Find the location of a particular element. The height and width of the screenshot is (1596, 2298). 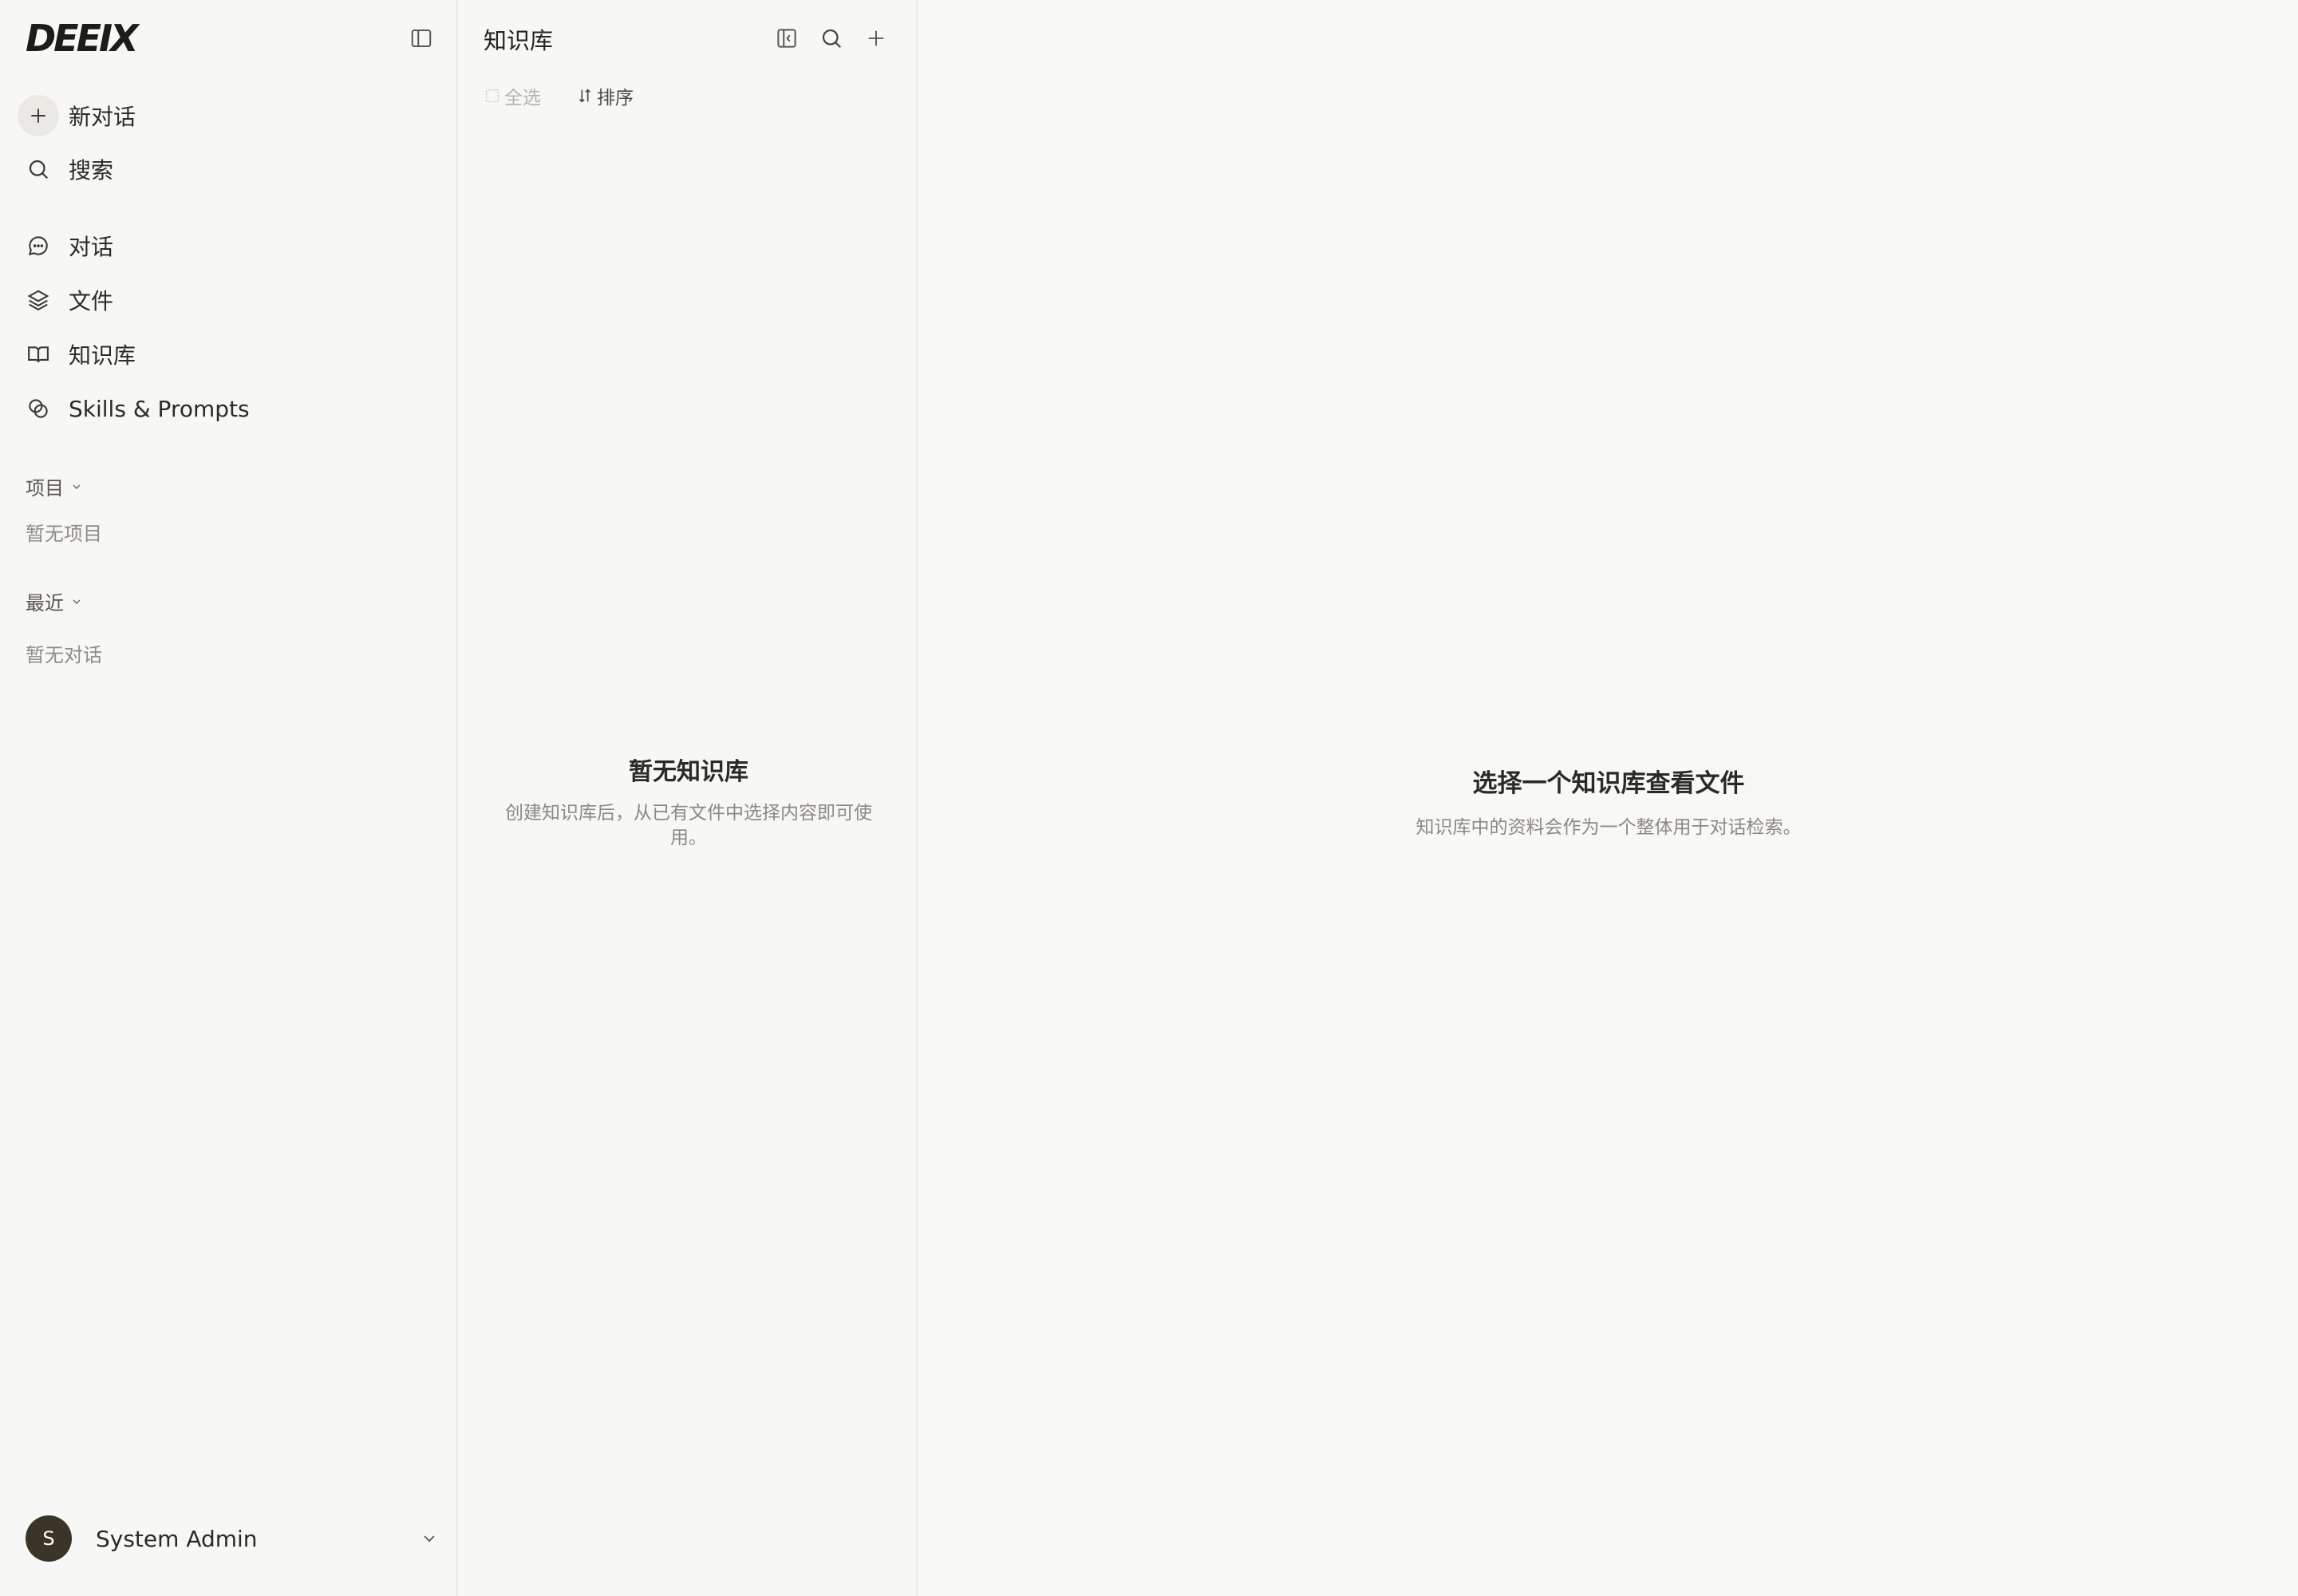

avatar: S is located at coordinates (49, 1538).